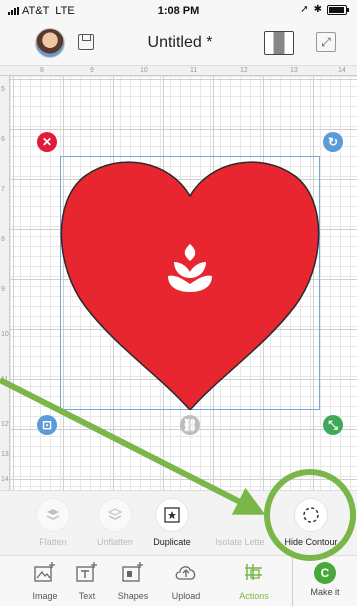 Image resolution: width=357 pixels, height=606 pixels. I want to click on isolate-letters-label: Isolate Lette, so click(240, 542).